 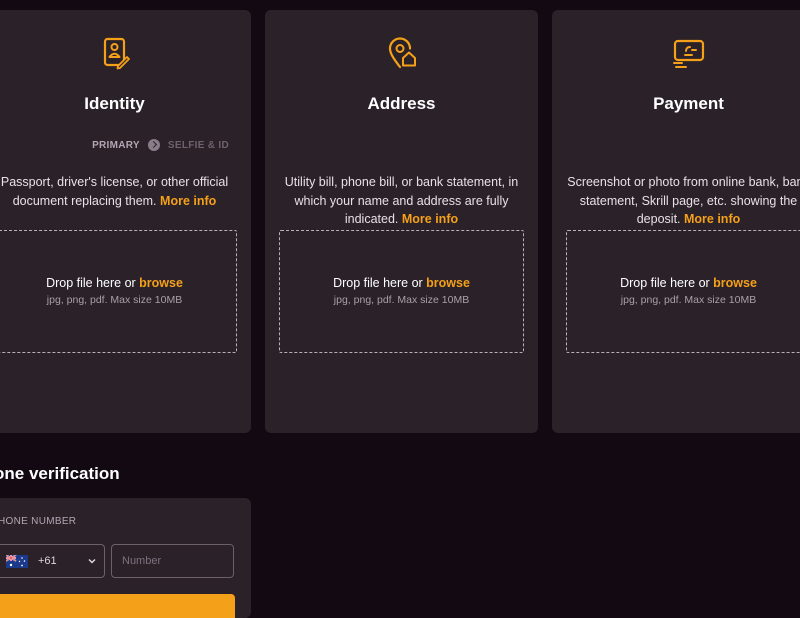 I want to click on step-primary: PRIMARY, so click(x=116, y=145).